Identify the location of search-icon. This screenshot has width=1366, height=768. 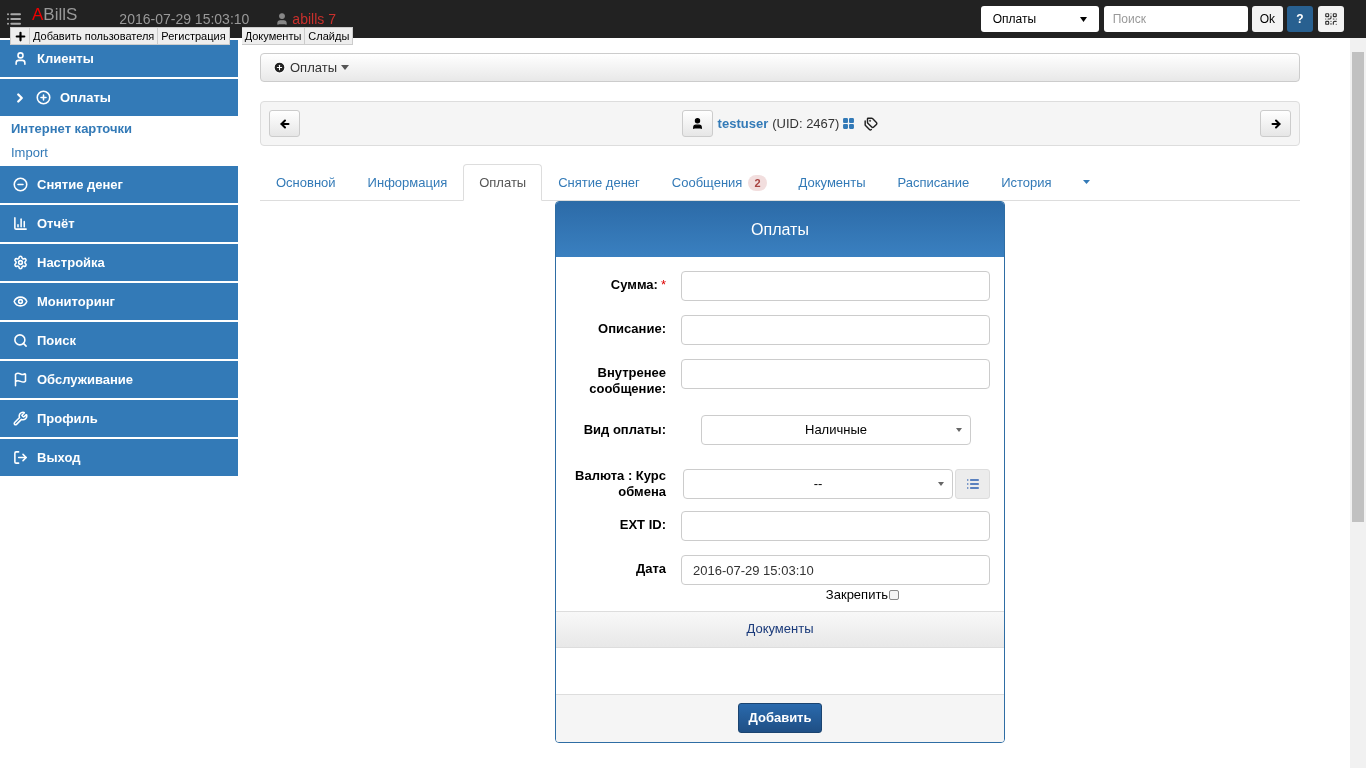
(20, 340).